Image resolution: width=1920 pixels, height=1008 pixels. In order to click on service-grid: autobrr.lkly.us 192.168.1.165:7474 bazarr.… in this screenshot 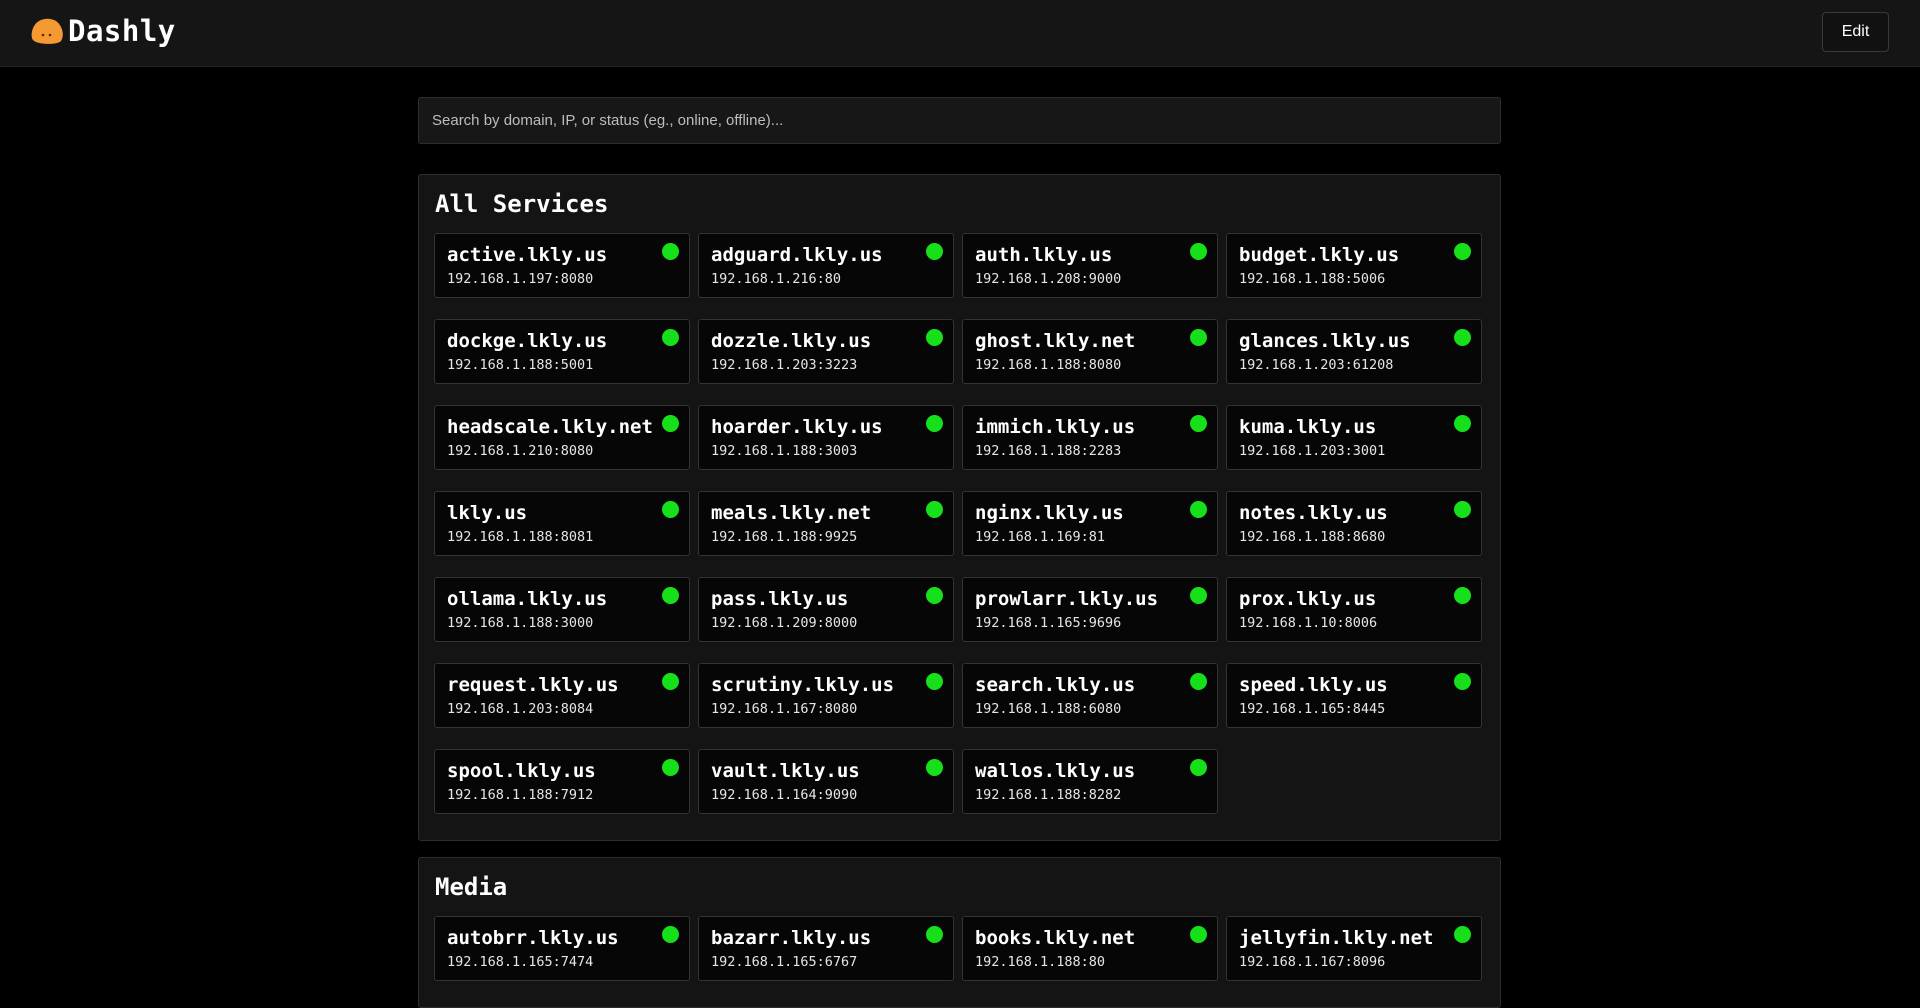, I will do `click(959, 948)`.